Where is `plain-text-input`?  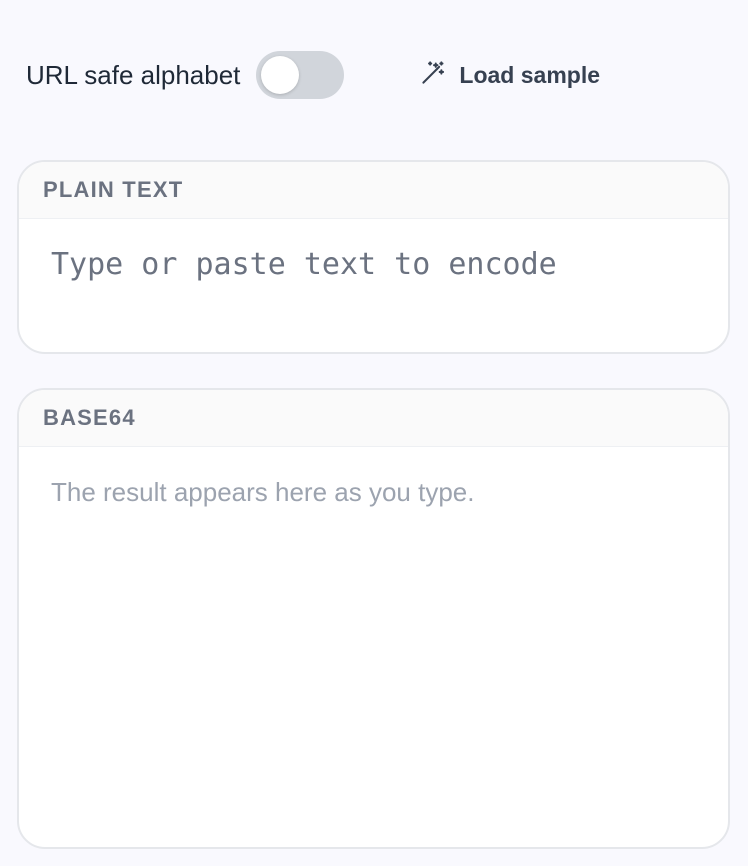 plain-text-input is located at coordinates (373, 285).